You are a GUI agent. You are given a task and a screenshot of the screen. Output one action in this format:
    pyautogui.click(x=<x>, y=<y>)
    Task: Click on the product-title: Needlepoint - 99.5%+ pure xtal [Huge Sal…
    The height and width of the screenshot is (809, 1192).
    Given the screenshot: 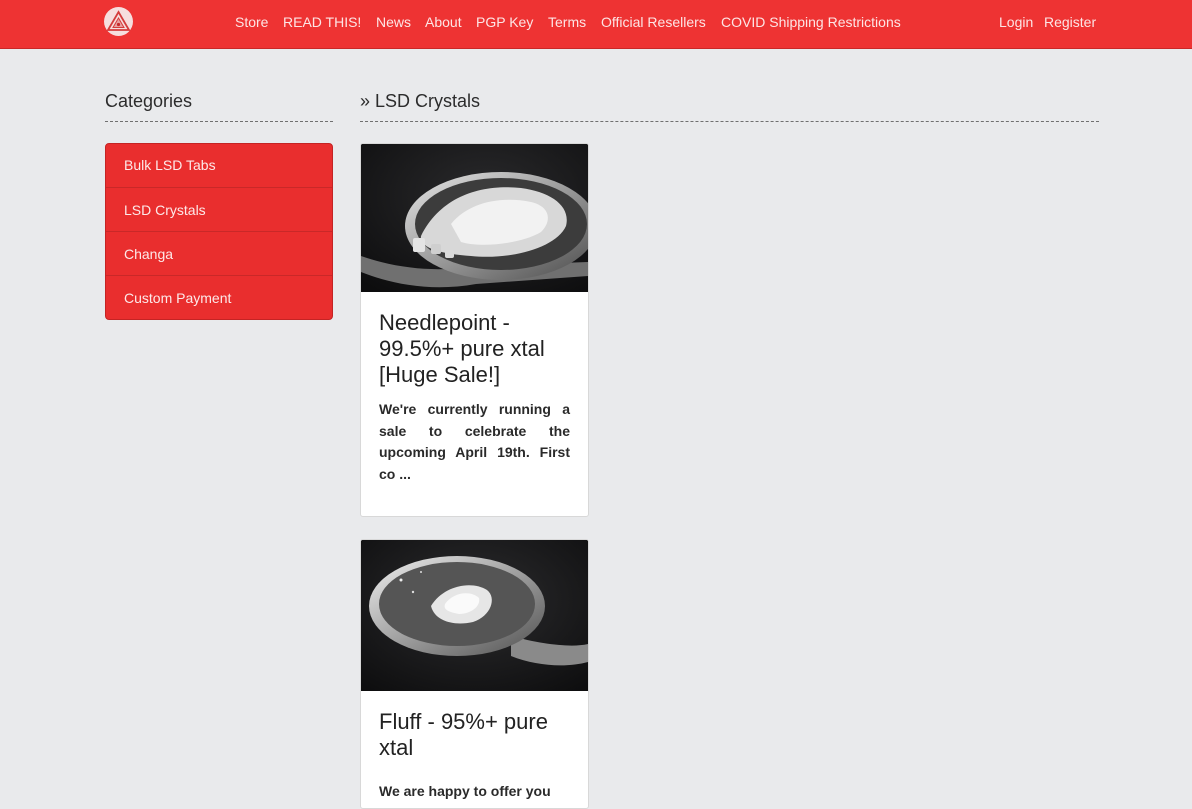 What is the action you would take?
    pyautogui.click(x=474, y=349)
    